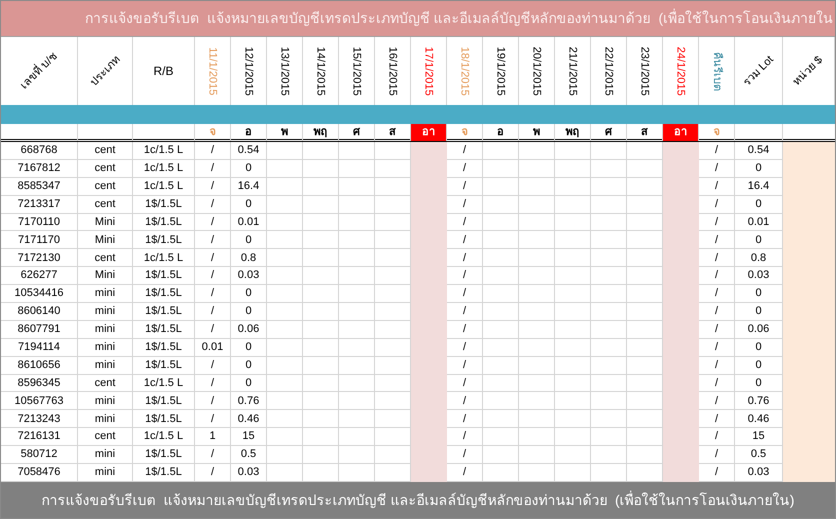 The width and height of the screenshot is (836, 519). What do you see at coordinates (39, 276) in the screenshot?
I see `account-cell: 626277` at bounding box center [39, 276].